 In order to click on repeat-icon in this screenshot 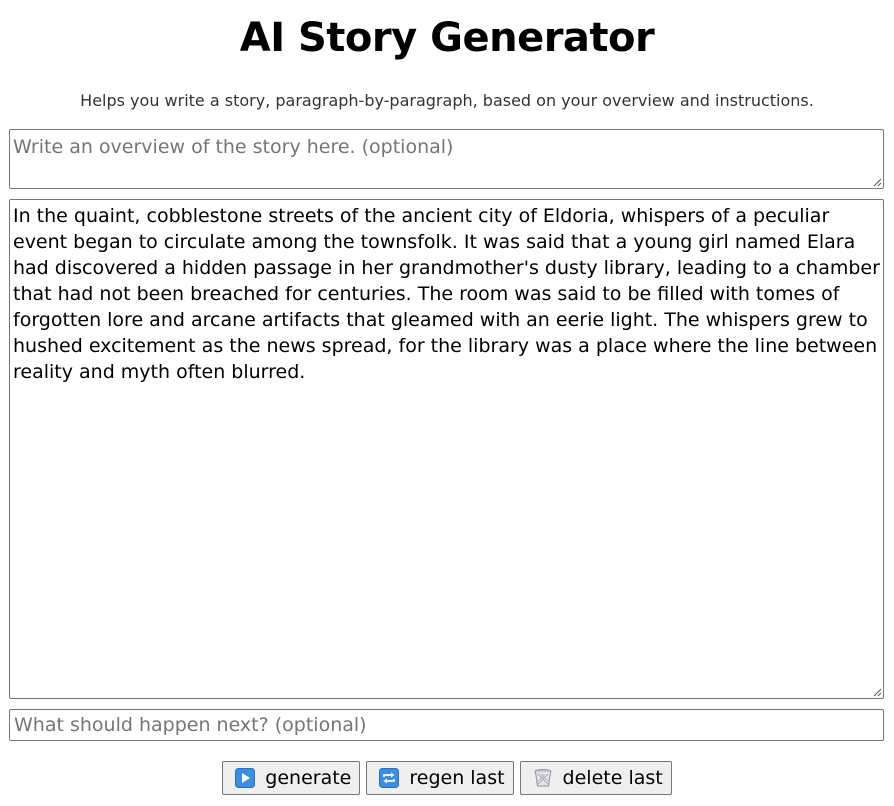, I will do `click(389, 778)`.